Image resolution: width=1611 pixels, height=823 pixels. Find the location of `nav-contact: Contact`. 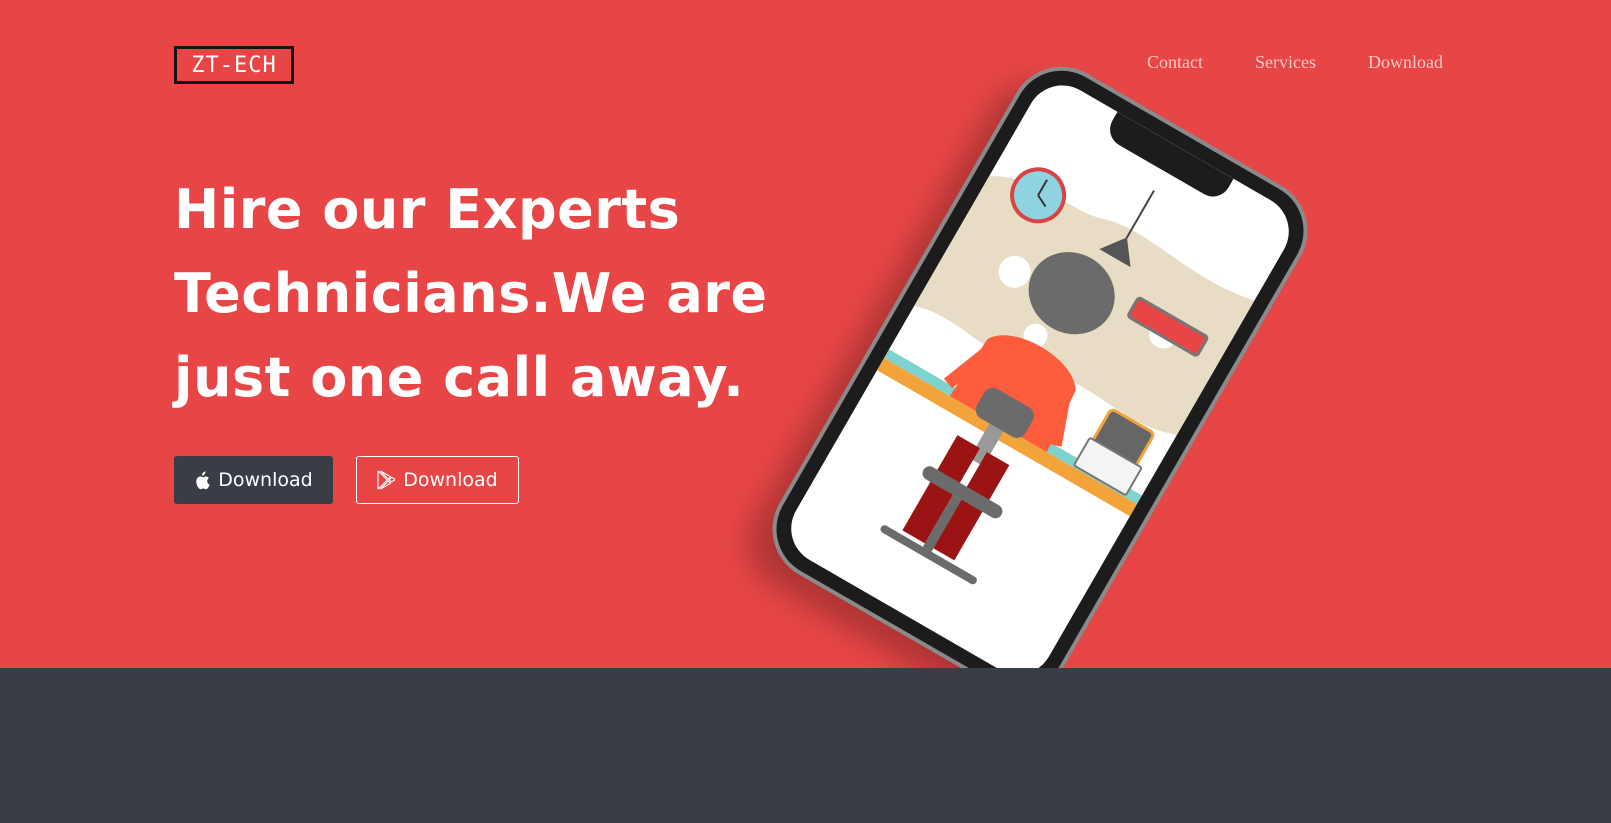

nav-contact: Contact is located at coordinates (1175, 62).